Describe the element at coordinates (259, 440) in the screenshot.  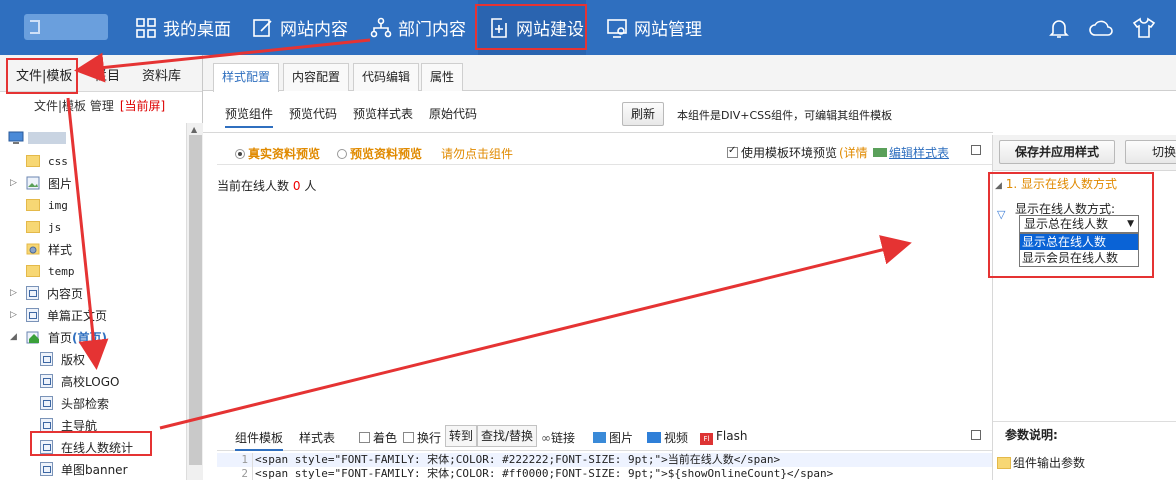
I see `tab-component-template: 组件模板` at that location.